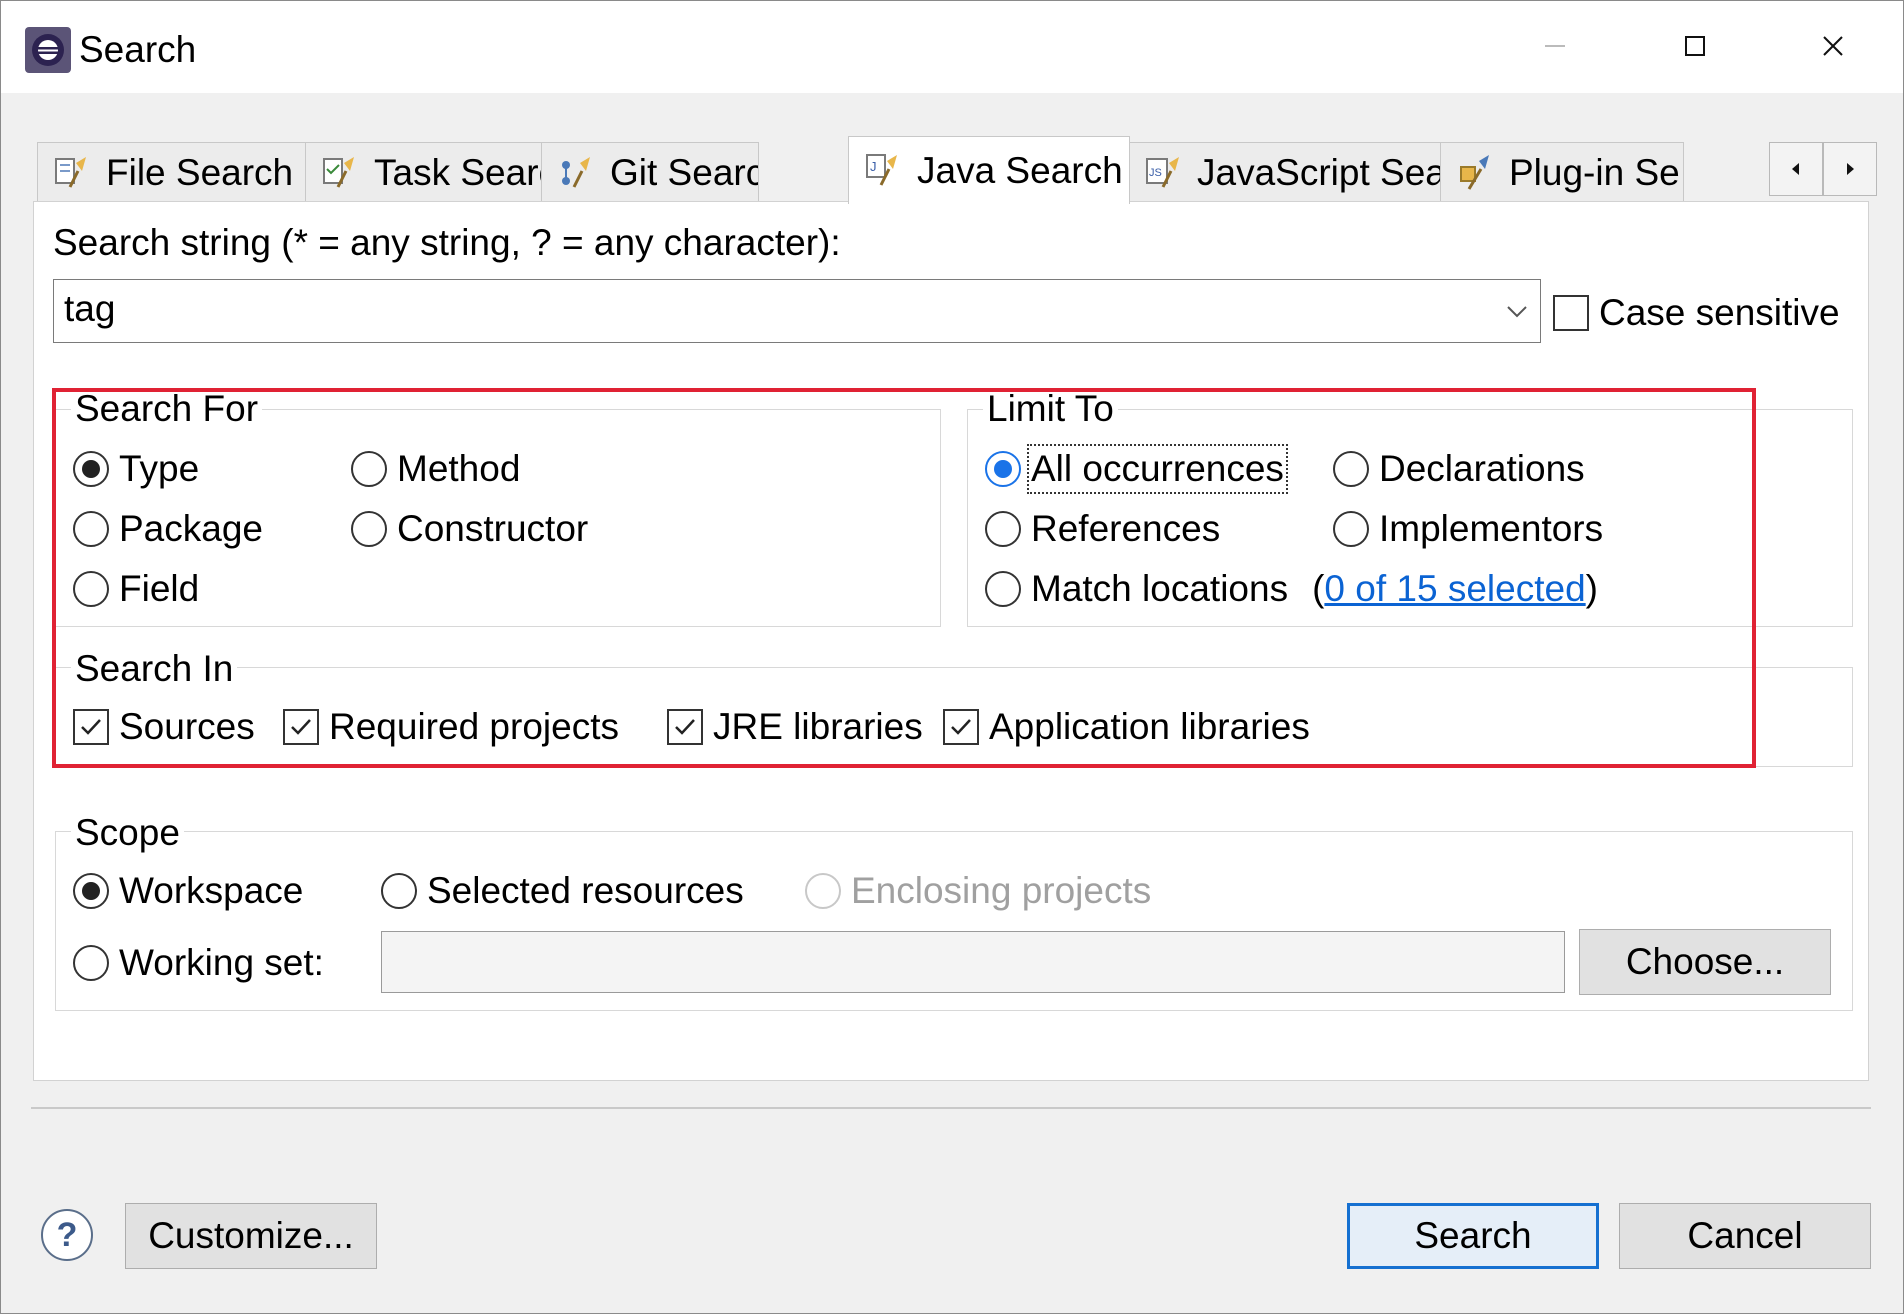 The height and width of the screenshot is (1314, 1904). I want to click on radio-constructor: Constructor, so click(469, 529).